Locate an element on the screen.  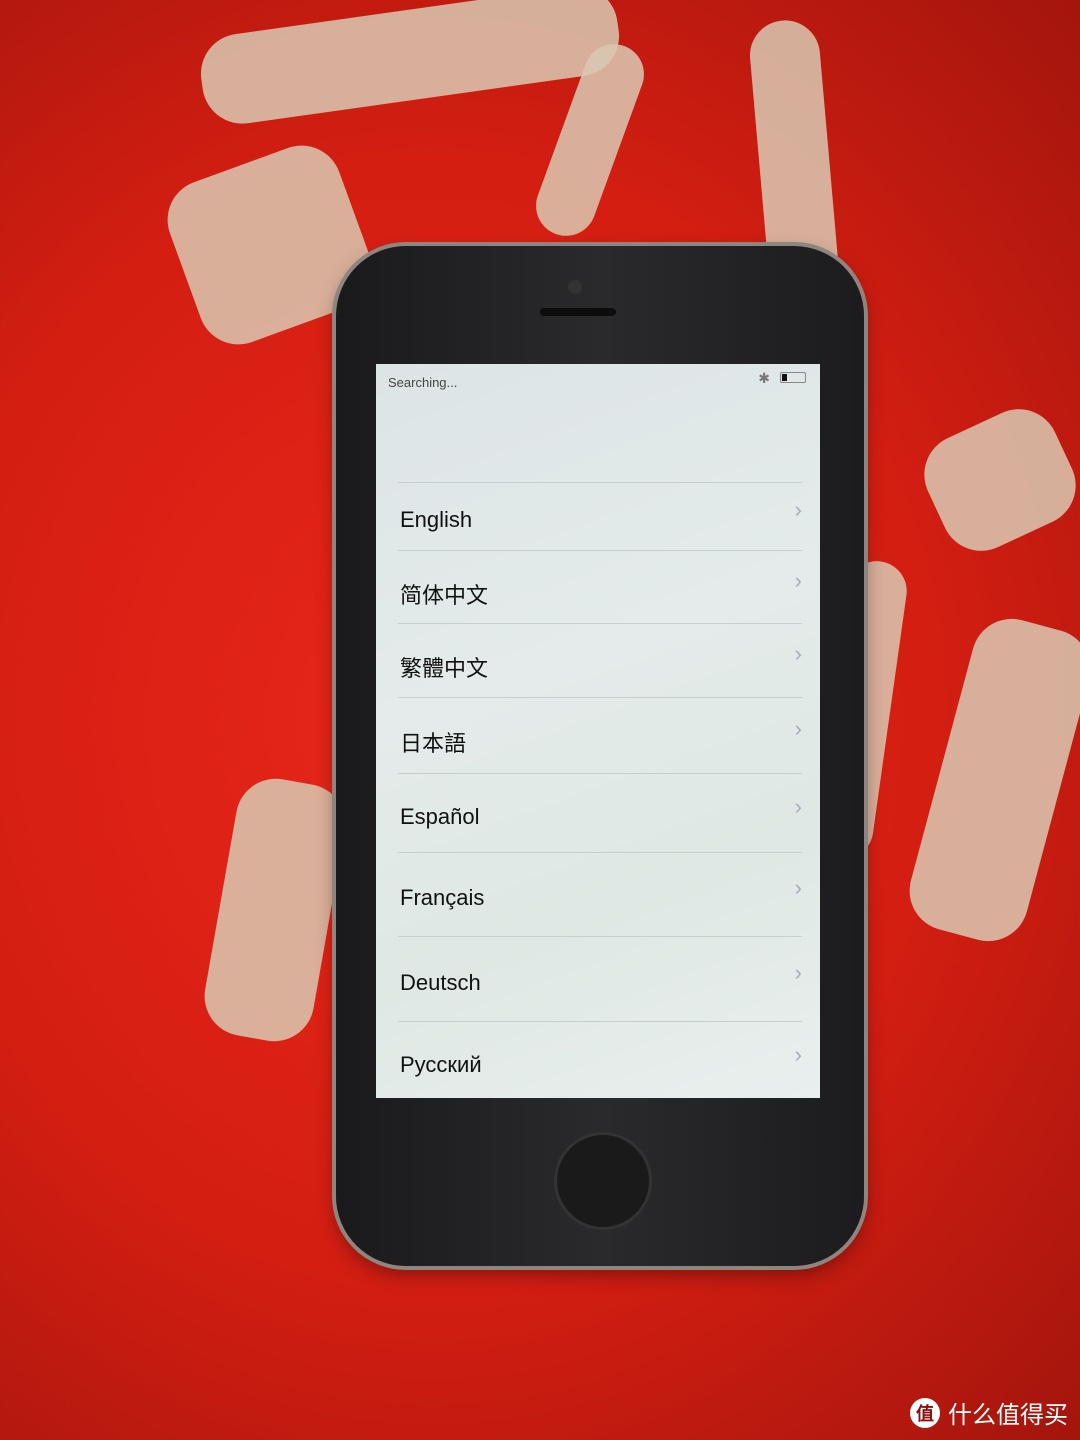
language-label: 繁體中文 is located at coordinates (444, 668).